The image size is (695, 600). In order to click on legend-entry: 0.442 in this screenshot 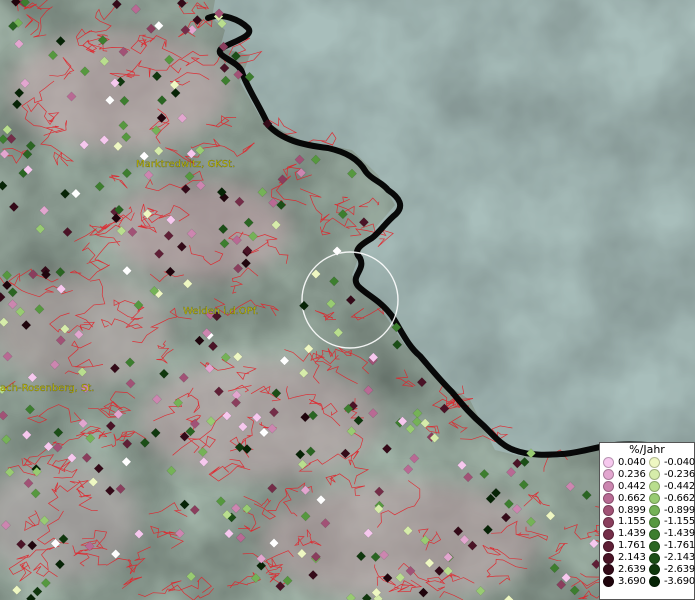, I will do `click(623, 487)`.